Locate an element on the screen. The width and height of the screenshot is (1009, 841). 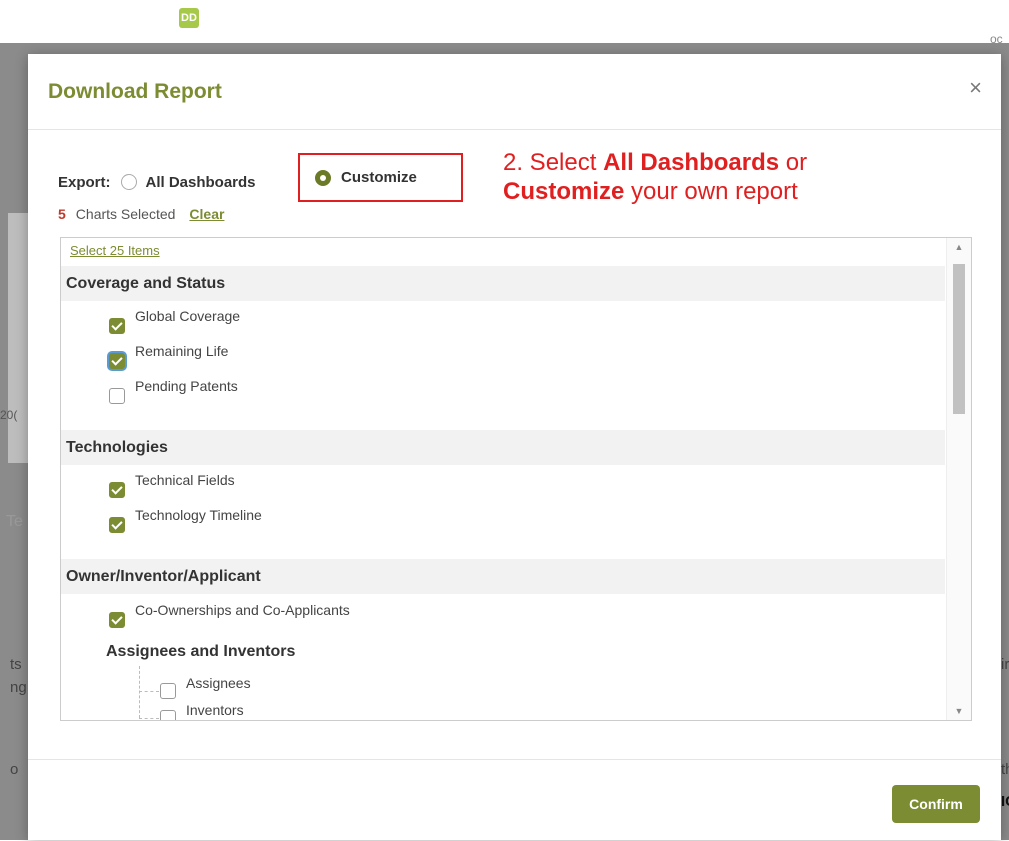
item-label: Global Coverage is located at coordinates (188, 316).